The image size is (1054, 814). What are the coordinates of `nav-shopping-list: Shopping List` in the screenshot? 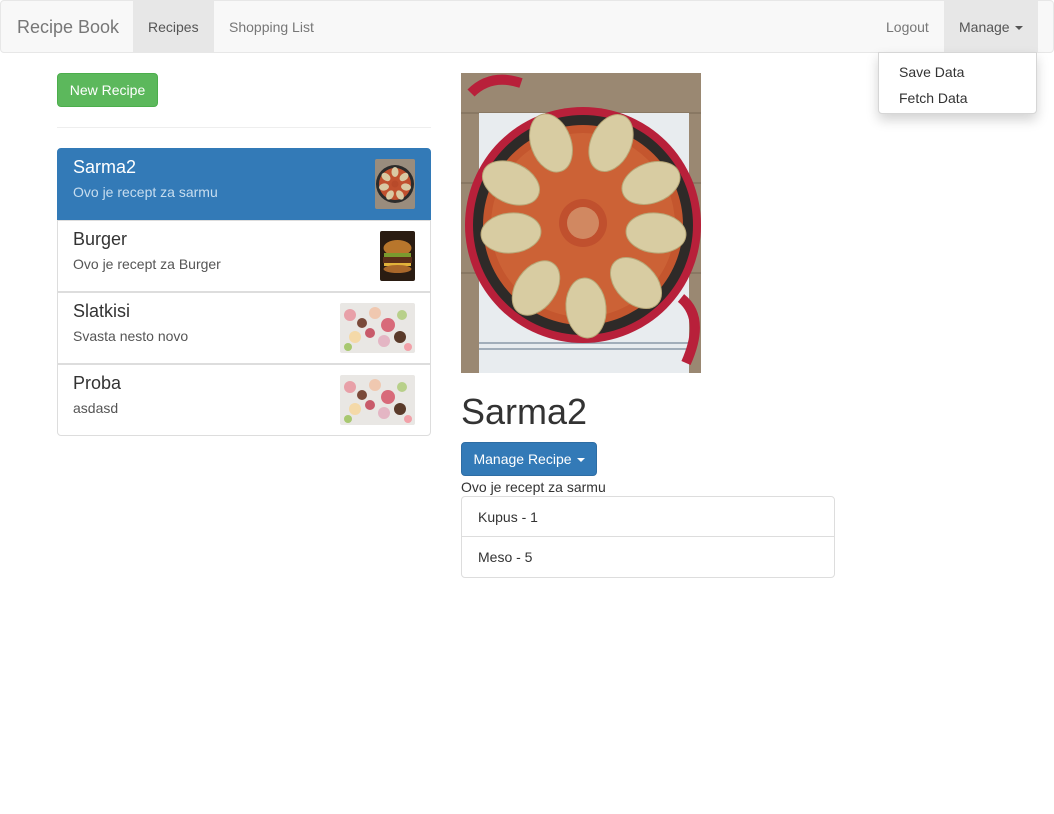 It's located at (272, 26).